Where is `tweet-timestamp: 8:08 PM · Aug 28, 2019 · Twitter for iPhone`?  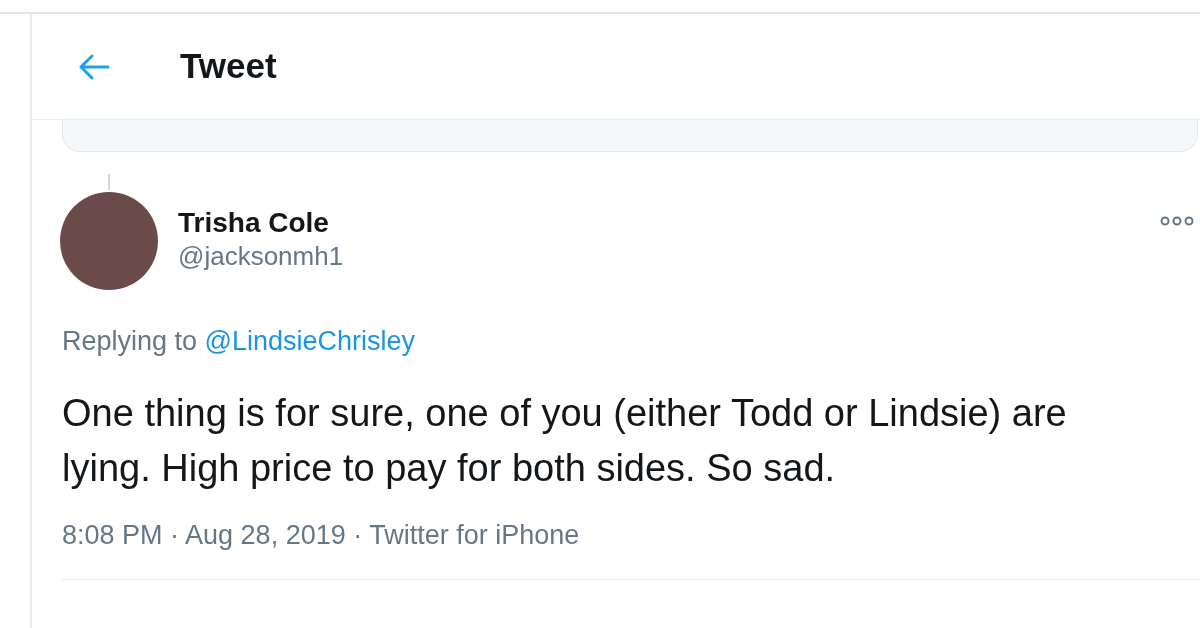 tweet-timestamp: 8:08 PM · Aug 28, 2019 · Twitter for iPhone is located at coordinates (321, 535).